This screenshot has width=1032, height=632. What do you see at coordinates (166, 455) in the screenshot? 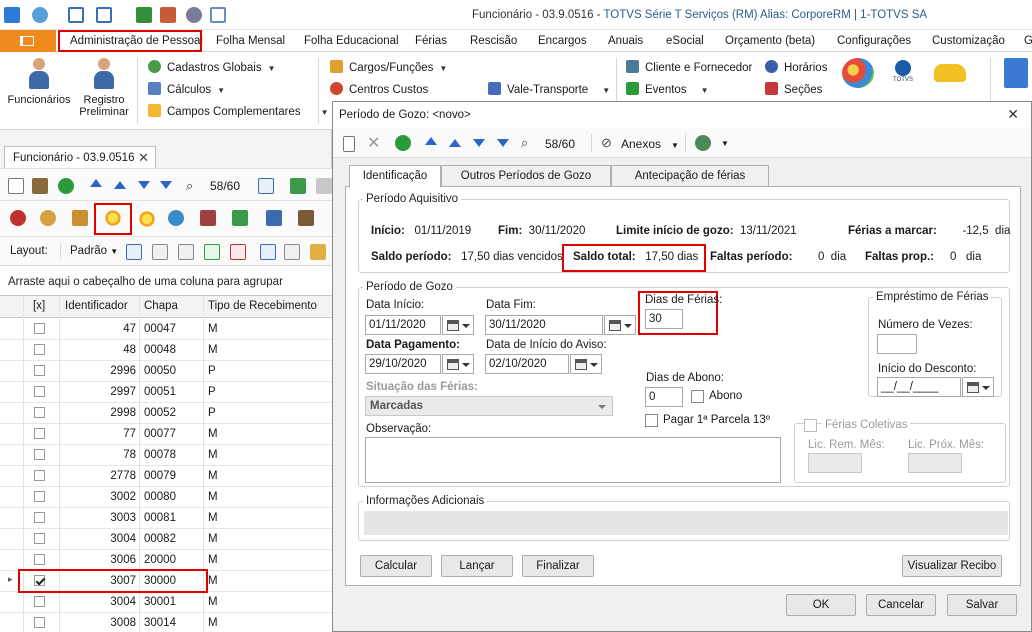
I see `table-row: 78 00078 M` at bounding box center [166, 455].